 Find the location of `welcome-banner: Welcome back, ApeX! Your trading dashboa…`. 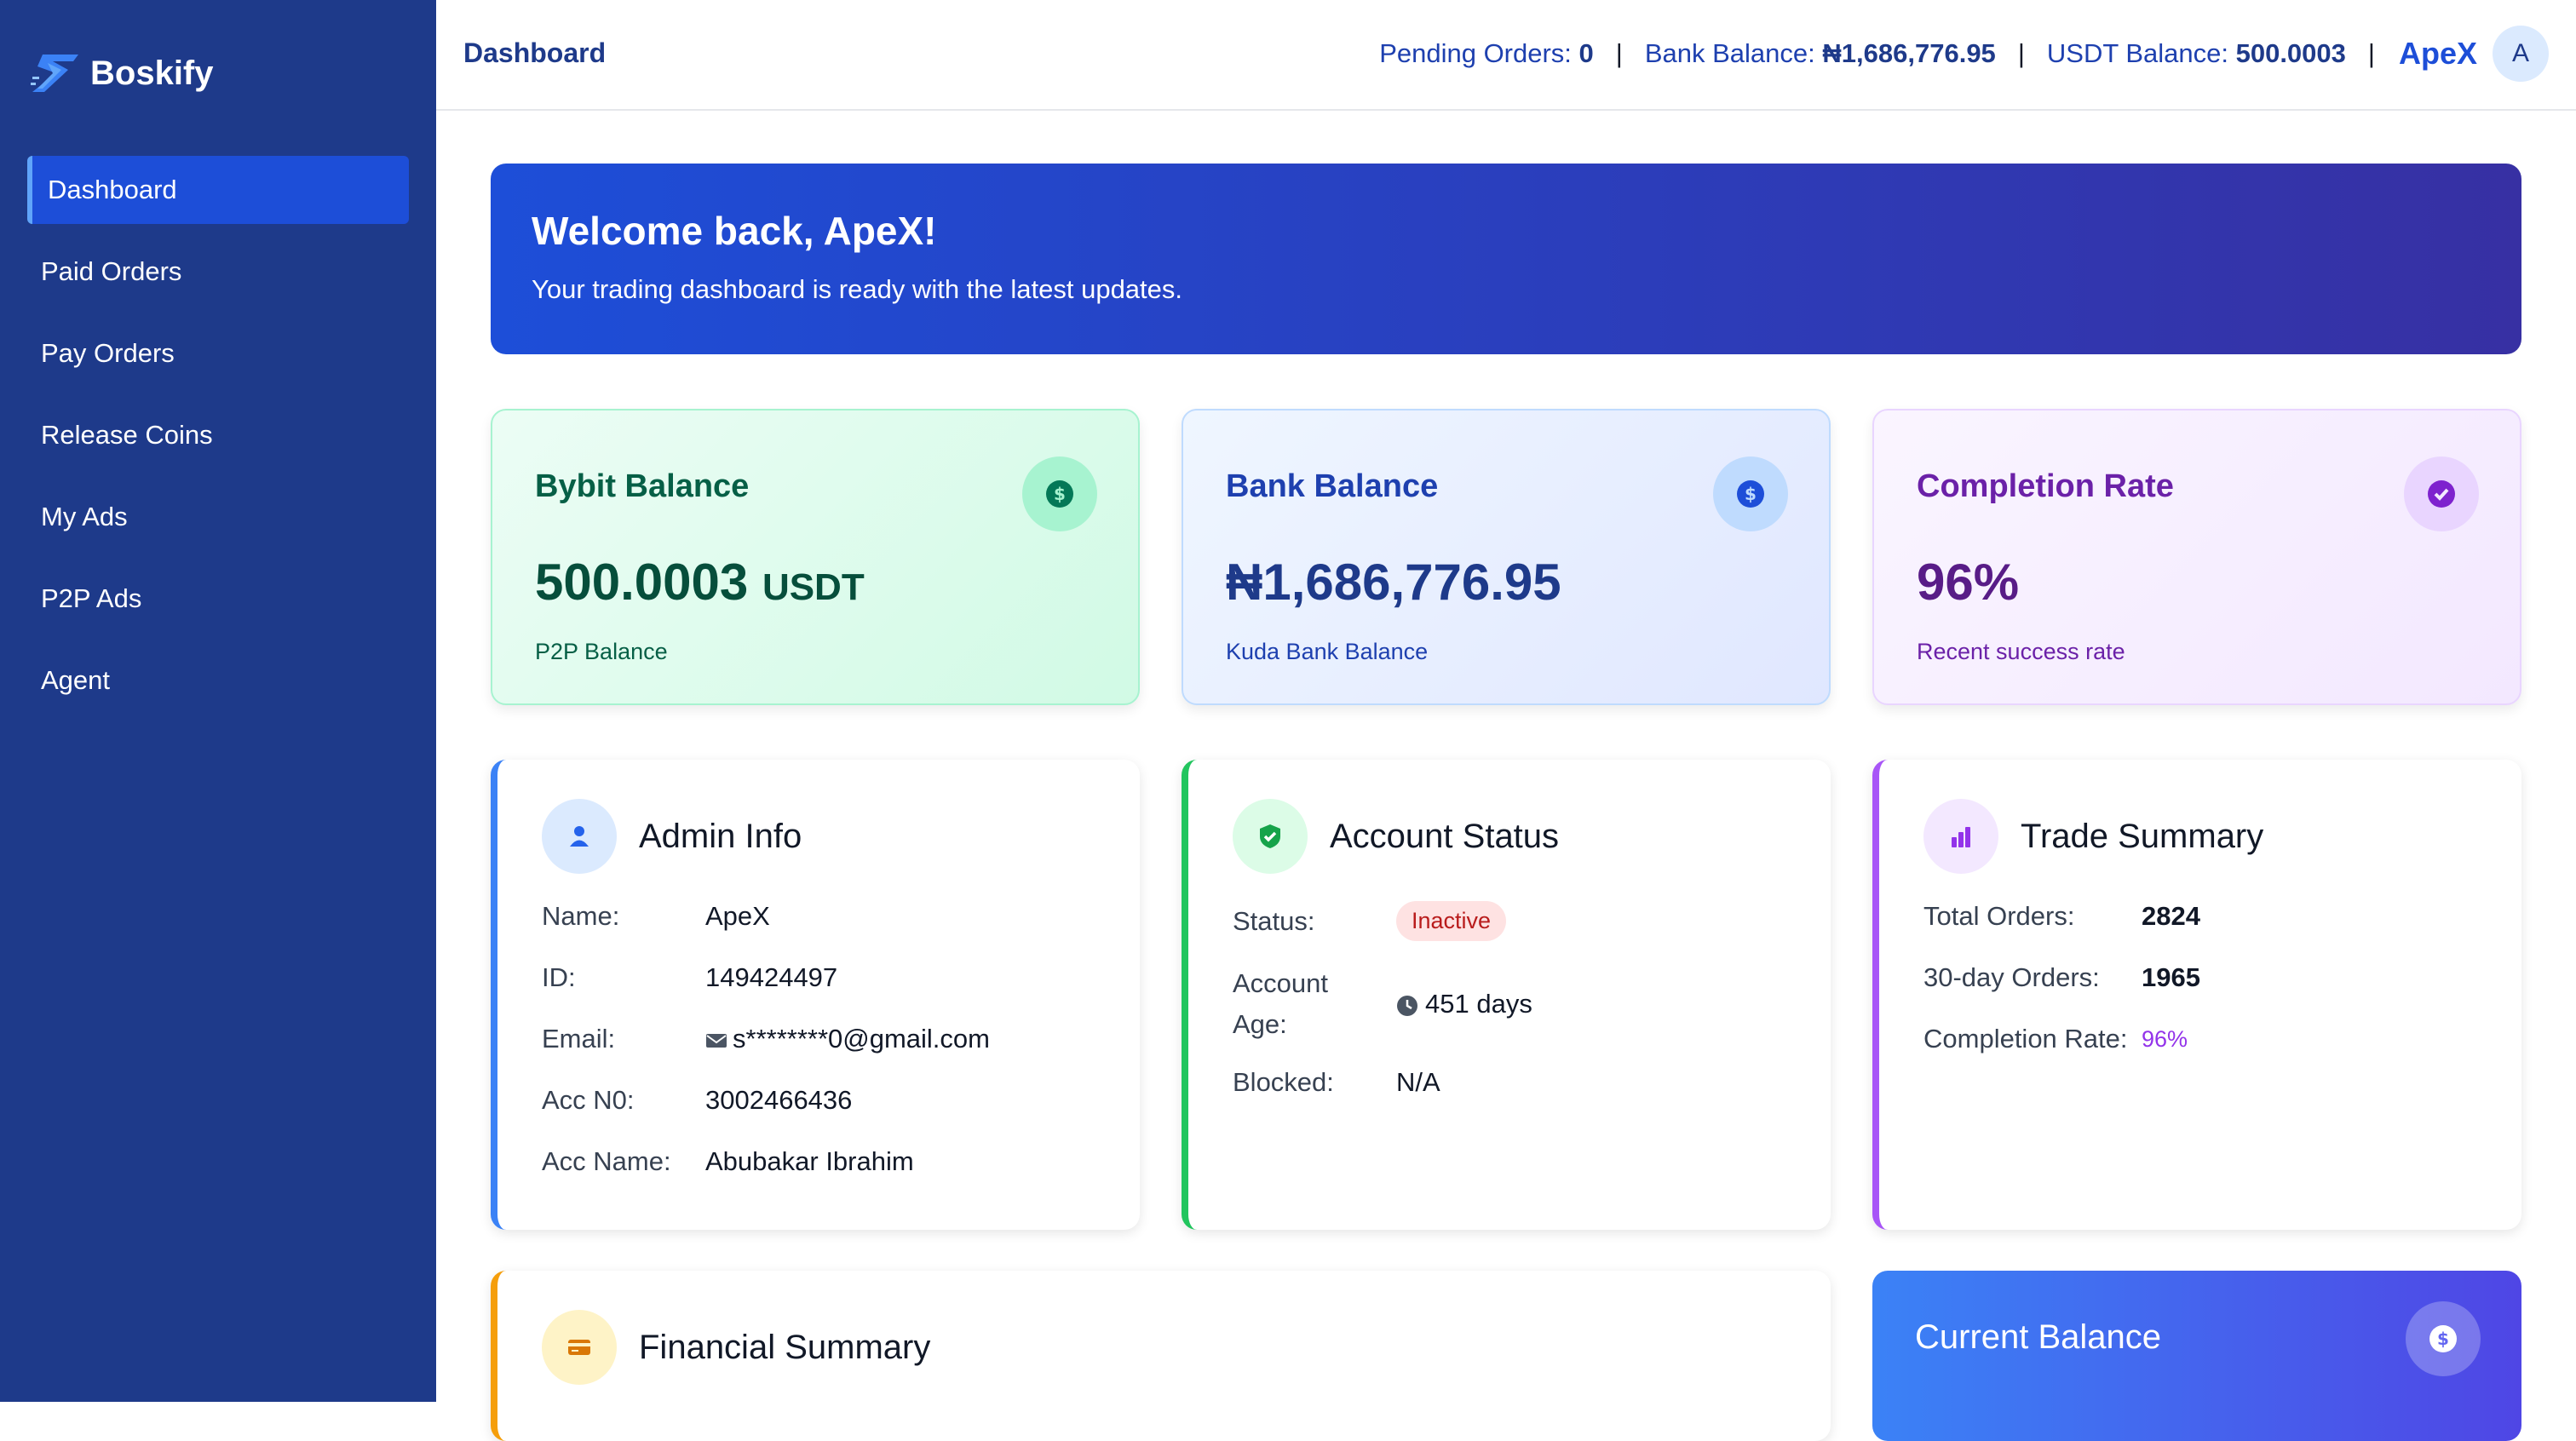

welcome-banner: Welcome back, ApeX! Your trading dashboa… is located at coordinates (1506, 259).